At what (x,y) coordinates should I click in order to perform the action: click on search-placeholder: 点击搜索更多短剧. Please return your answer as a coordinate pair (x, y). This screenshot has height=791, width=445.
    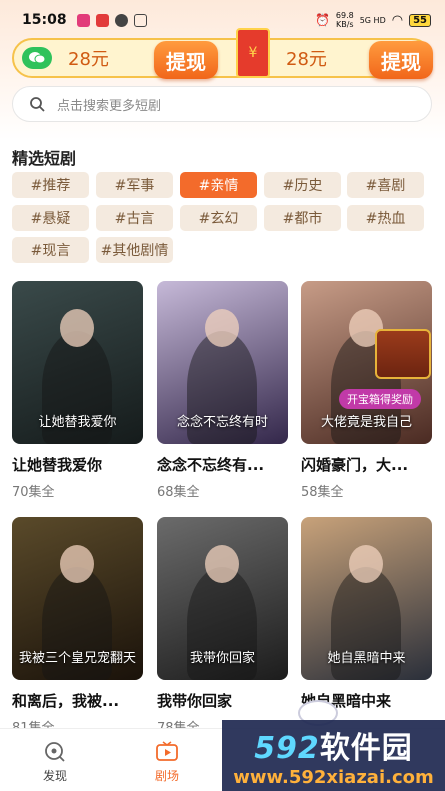
    Looking at the image, I should click on (109, 106).